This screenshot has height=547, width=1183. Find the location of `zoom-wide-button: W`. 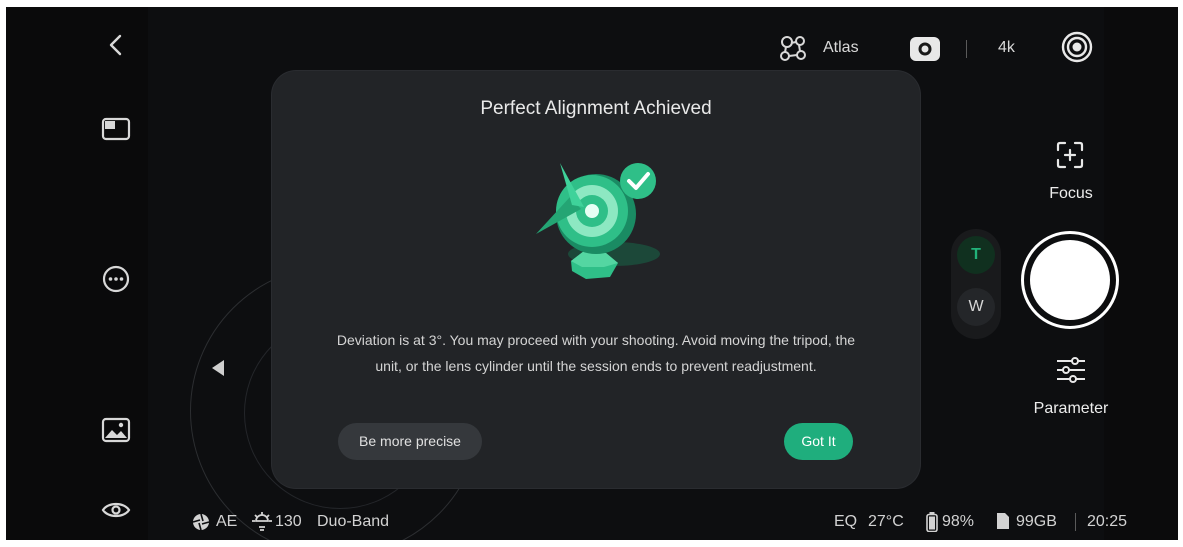

zoom-wide-button: W is located at coordinates (976, 307).